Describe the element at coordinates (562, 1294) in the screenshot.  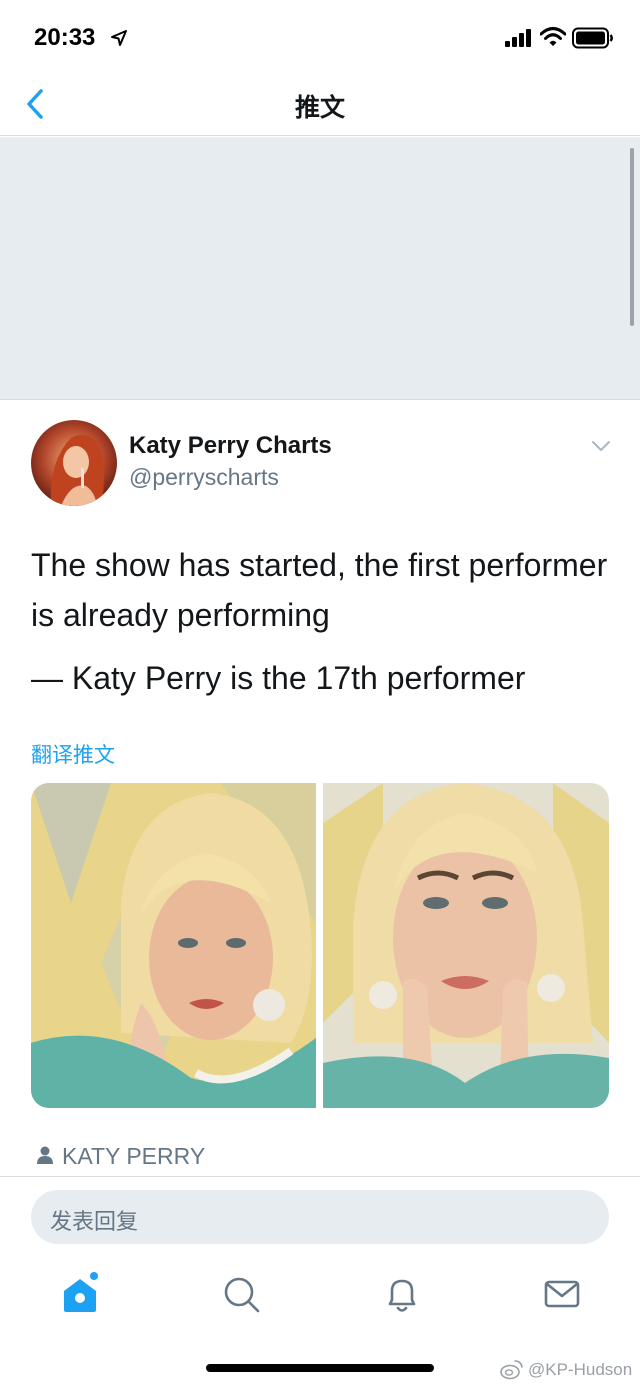
I see `mail-icon` at that location.